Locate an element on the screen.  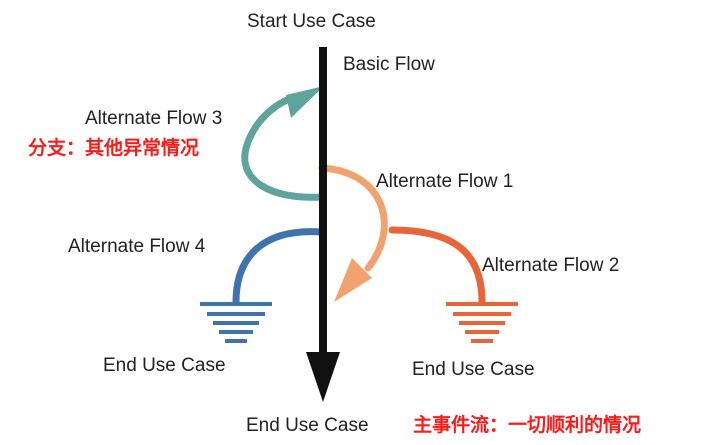
alt-flow-2-curve is located at coordinates (437, 266).